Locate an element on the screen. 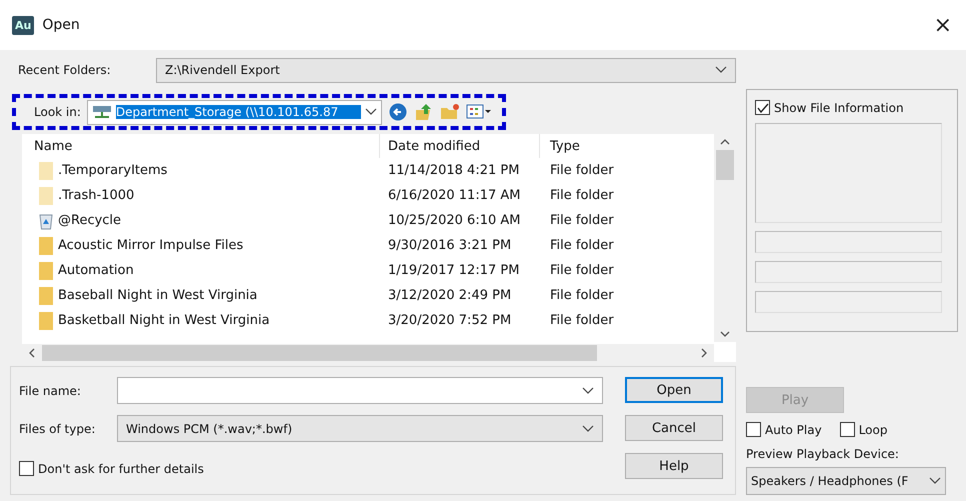 This screenshot has height=501, width=966. date-cell-text: 3/20/2020 7:52 PM is located at coordinates (449, 320).